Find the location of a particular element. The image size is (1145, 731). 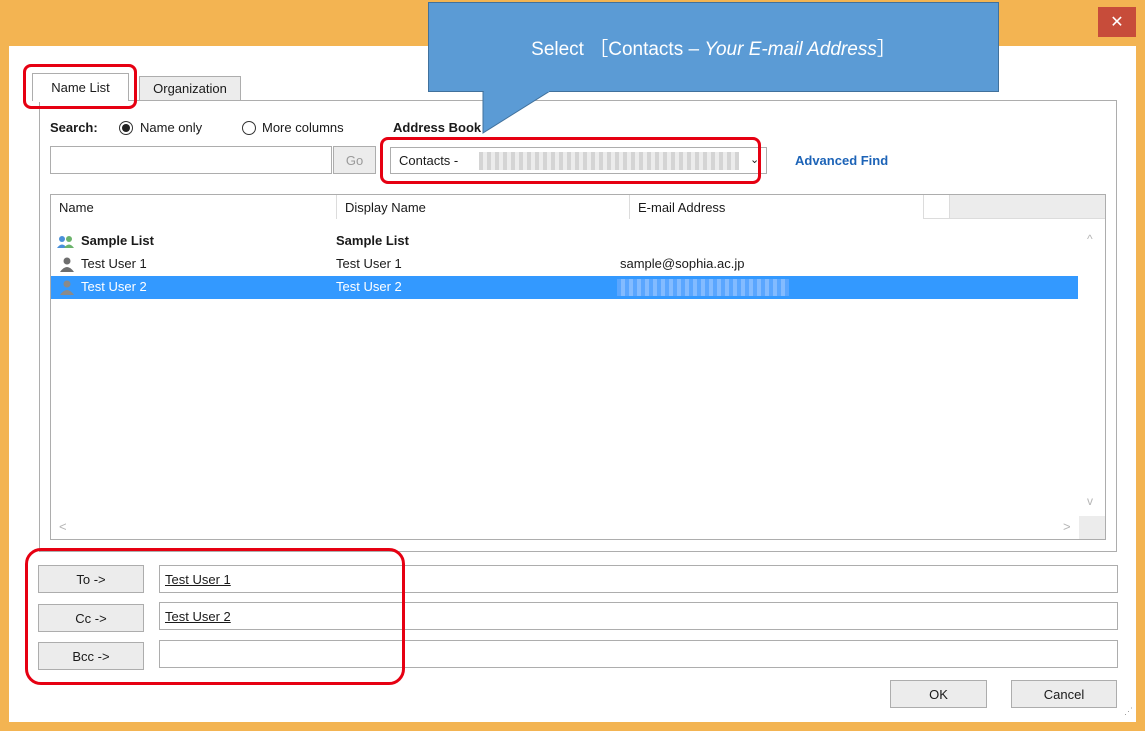

cancel-button-label: Cancel is located at coordinates (1064, 694).